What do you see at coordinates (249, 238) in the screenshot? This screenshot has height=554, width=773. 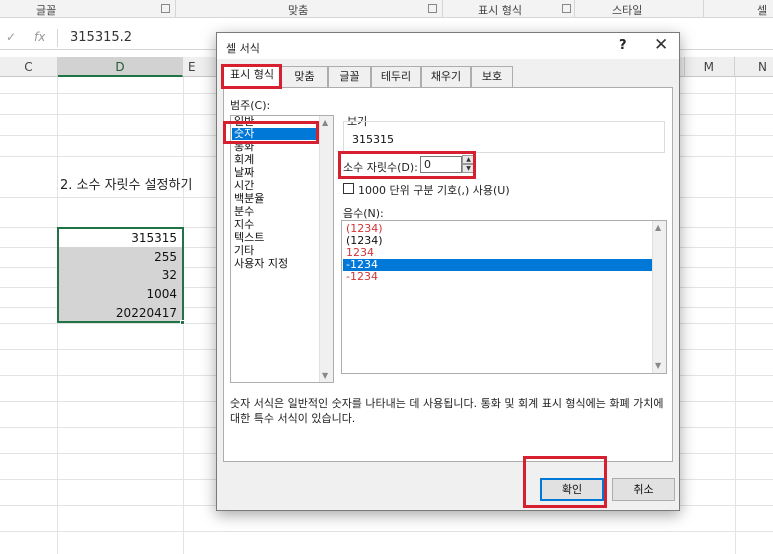 I see `category-item-text: 텍스트` at bounding box center [249, 238].